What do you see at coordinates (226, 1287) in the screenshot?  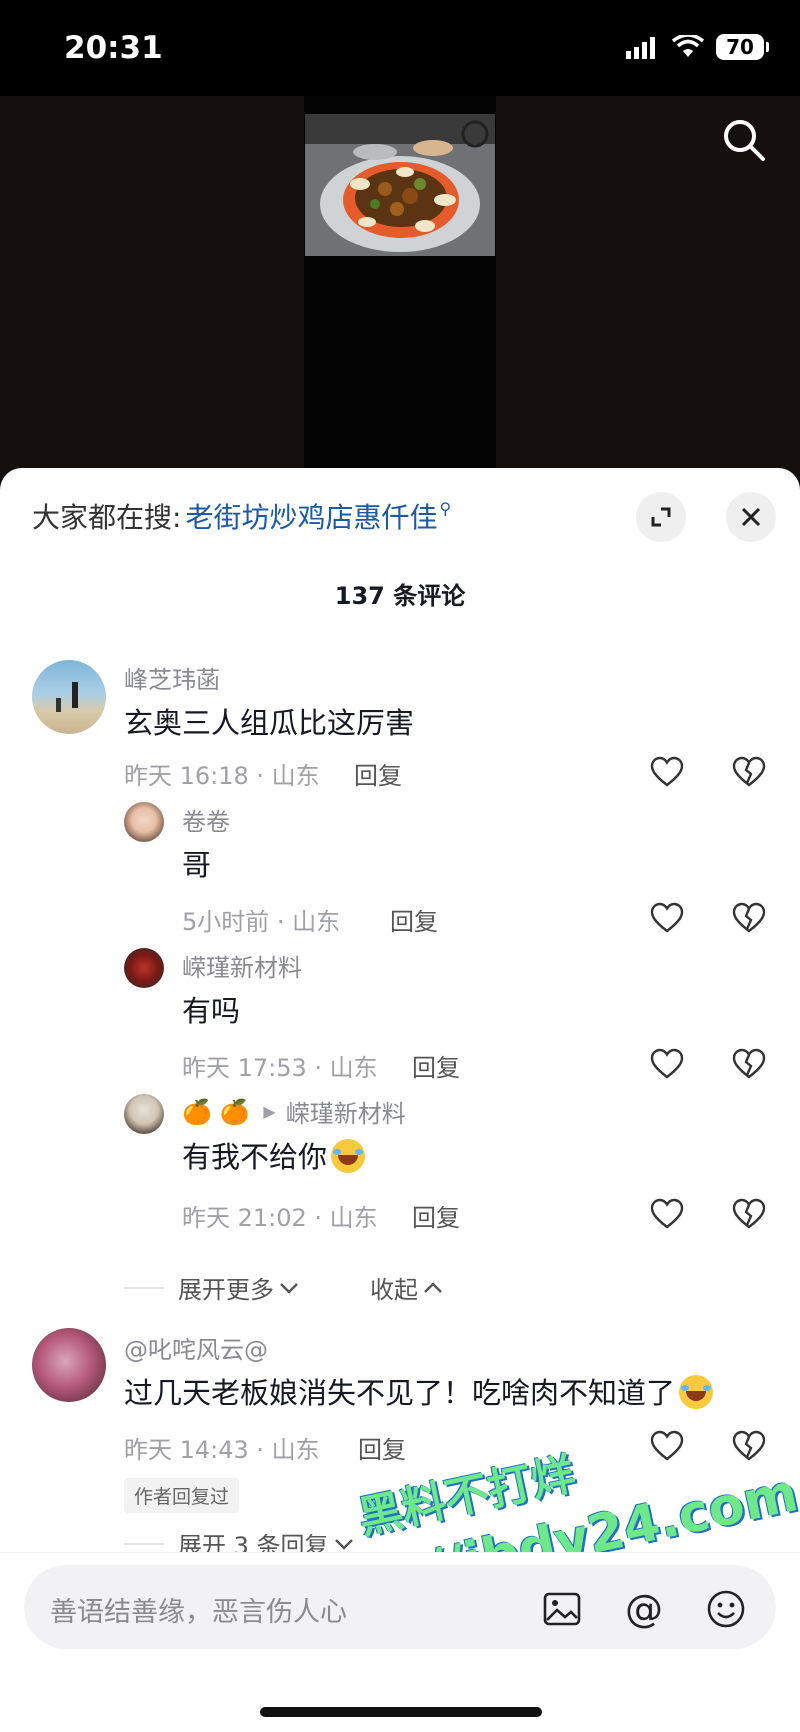 I see `expand-more-button: 展开更多` at bounding box center [226, 1287].